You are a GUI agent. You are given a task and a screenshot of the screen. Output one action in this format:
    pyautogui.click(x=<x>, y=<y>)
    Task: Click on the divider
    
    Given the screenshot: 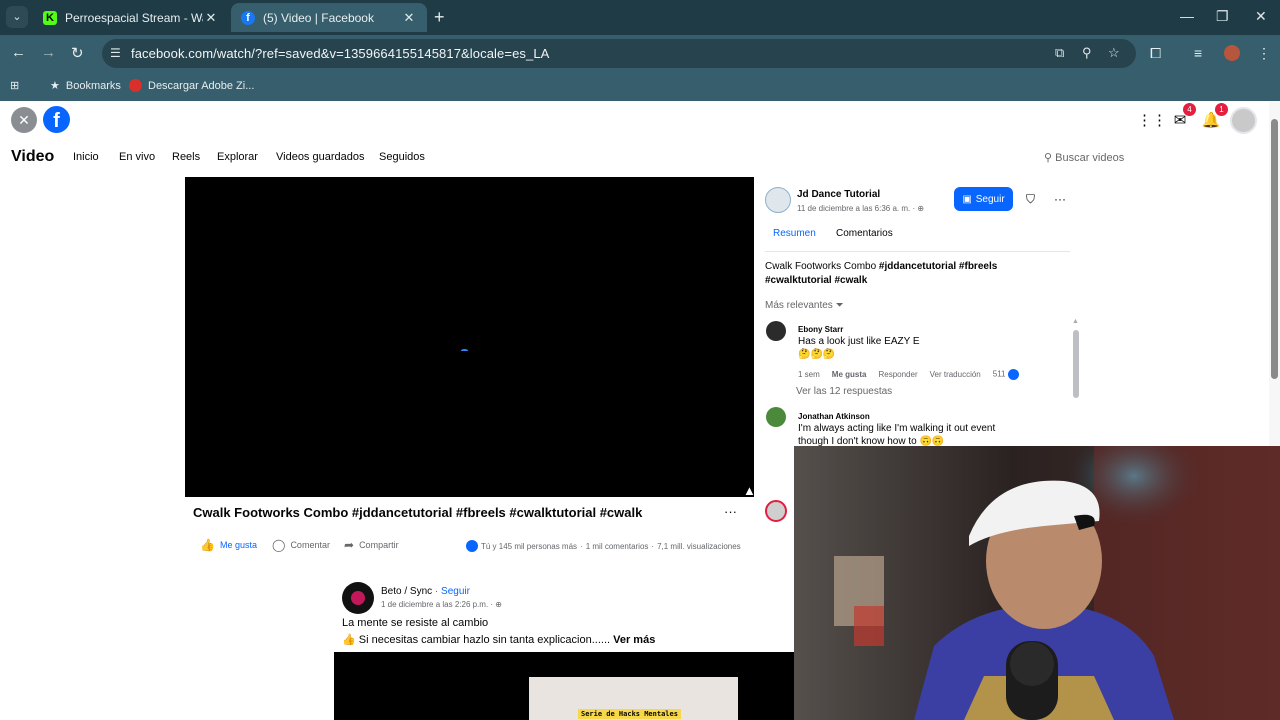 What is the action you would take?
    pyautogui.click(x=917, y=251)
    